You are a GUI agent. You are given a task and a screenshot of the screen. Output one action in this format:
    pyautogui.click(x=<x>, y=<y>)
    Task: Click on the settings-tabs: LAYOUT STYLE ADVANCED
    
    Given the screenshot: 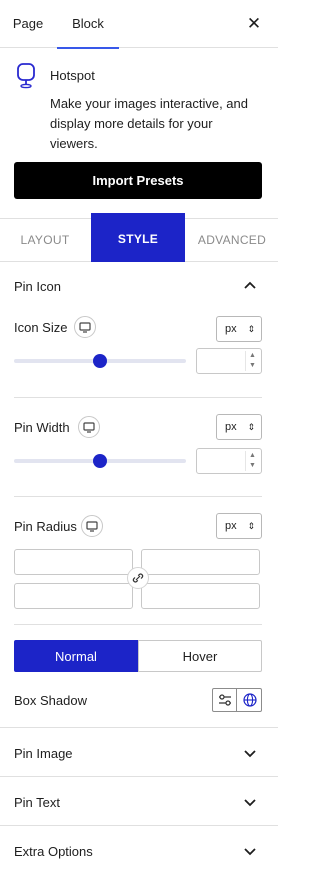 What is the action you would take?
    pyautogui.click(x=139, y=237)
    